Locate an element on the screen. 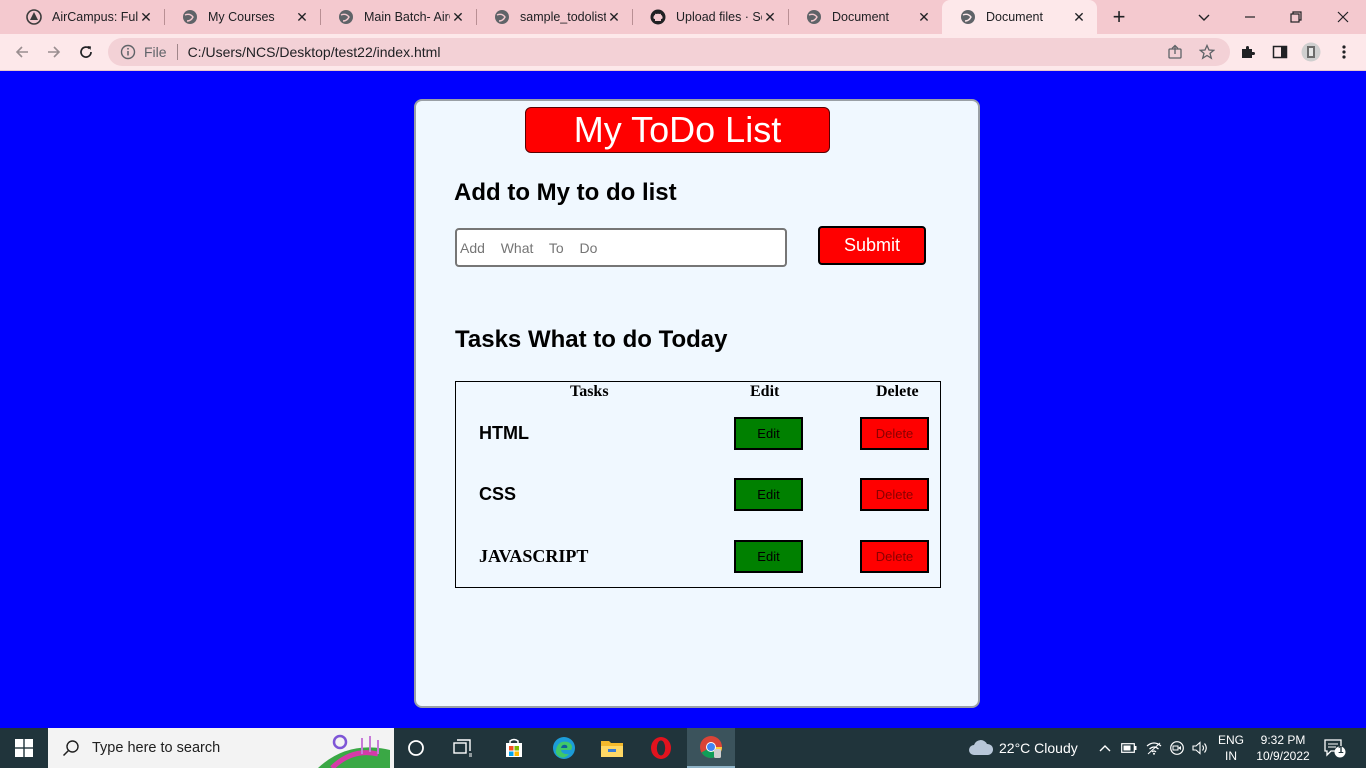  chrome-taskbar-icon is located at coordinates (711, 748).